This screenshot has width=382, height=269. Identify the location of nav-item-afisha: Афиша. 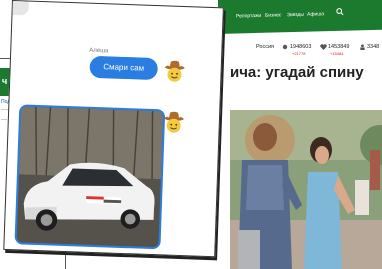
(315, 14).